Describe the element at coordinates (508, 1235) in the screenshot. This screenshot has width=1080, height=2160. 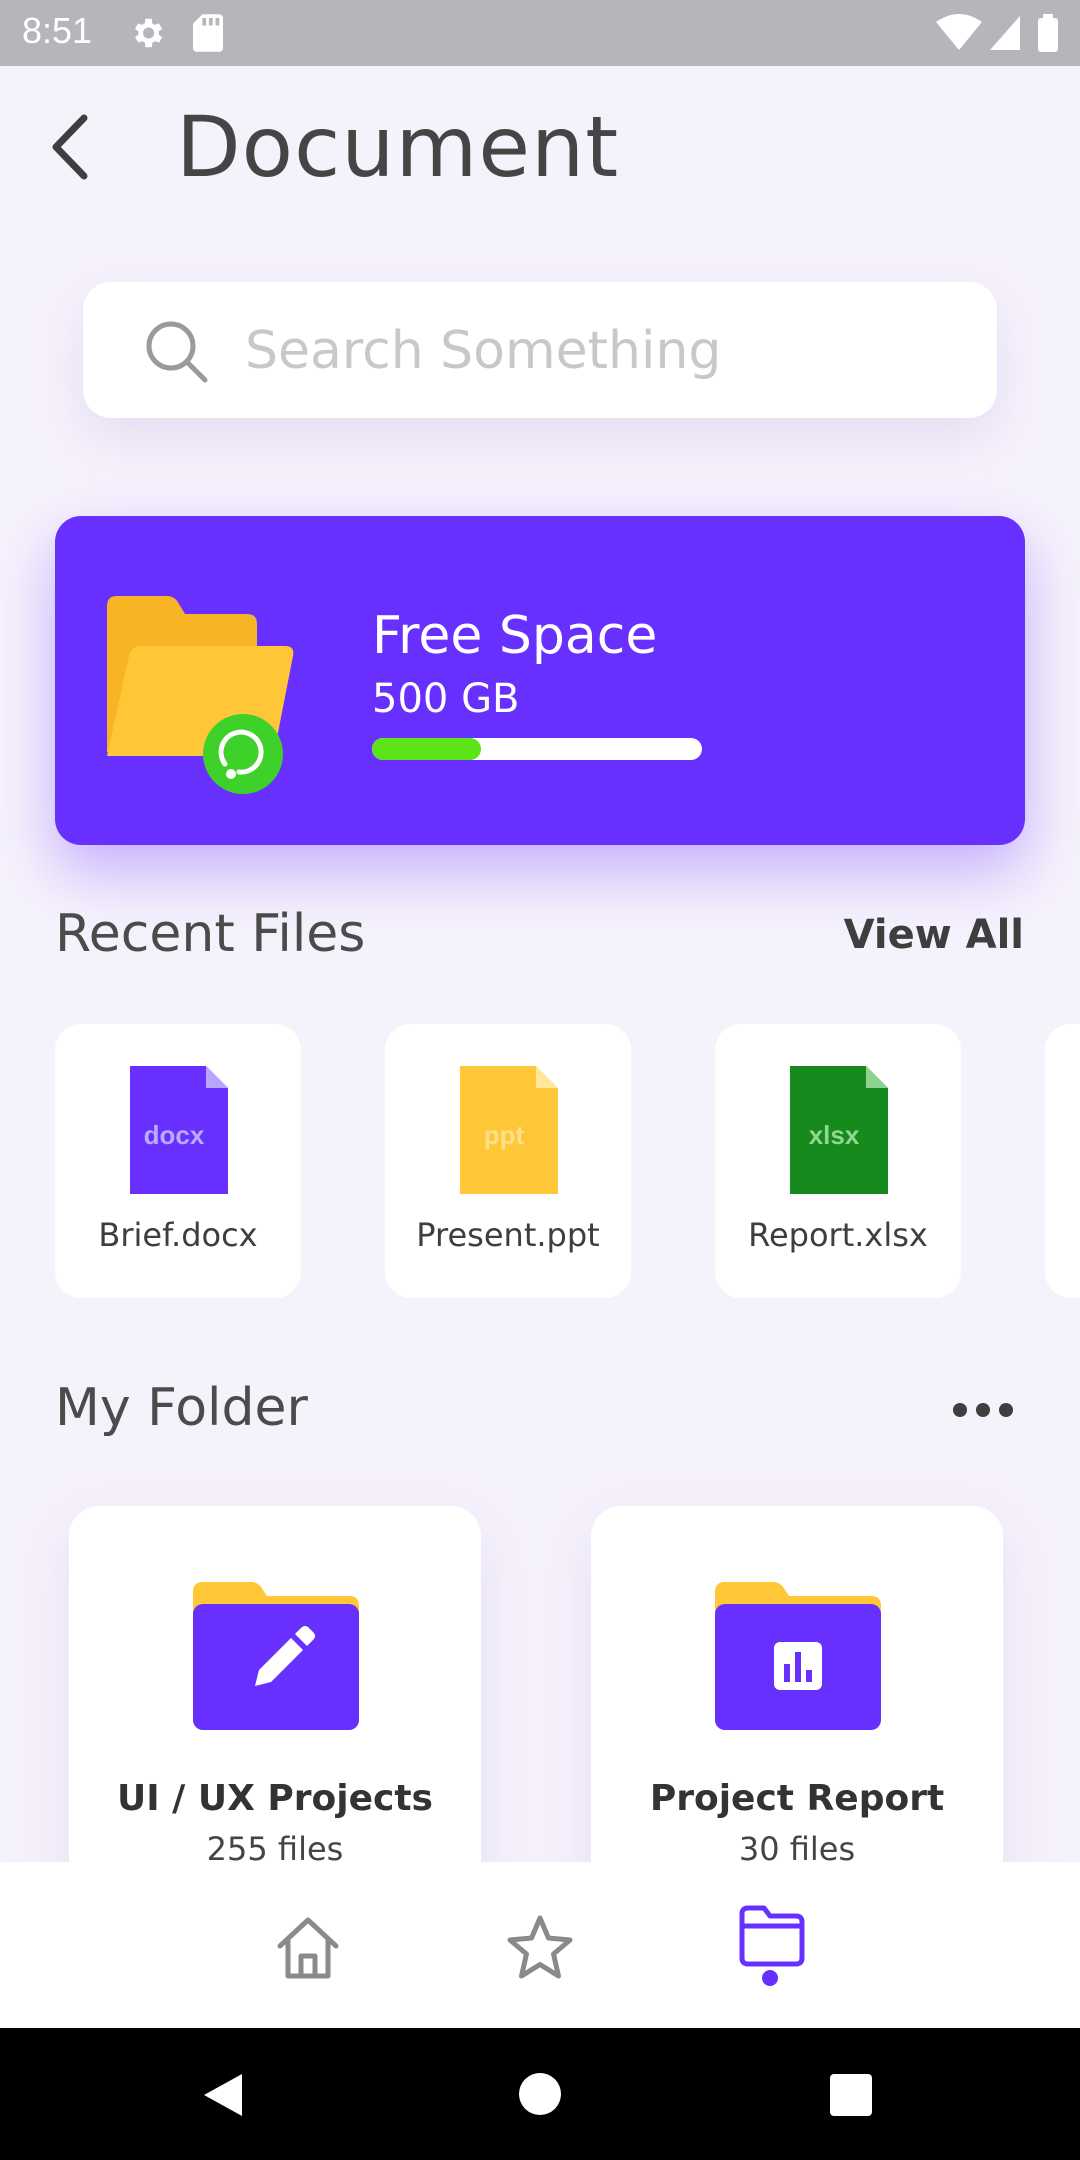
I see `file-name: Present.ppt` at that location.